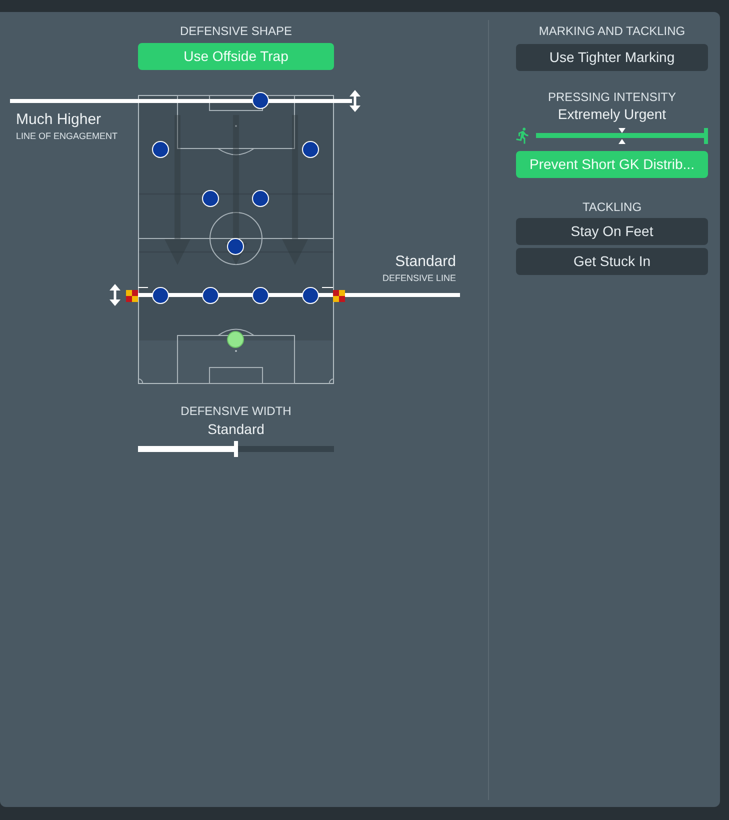 The height and width of the screenshot is (820, 729). I want to click on setting-label: DEFENSIVE LINE, so click(419, 278).